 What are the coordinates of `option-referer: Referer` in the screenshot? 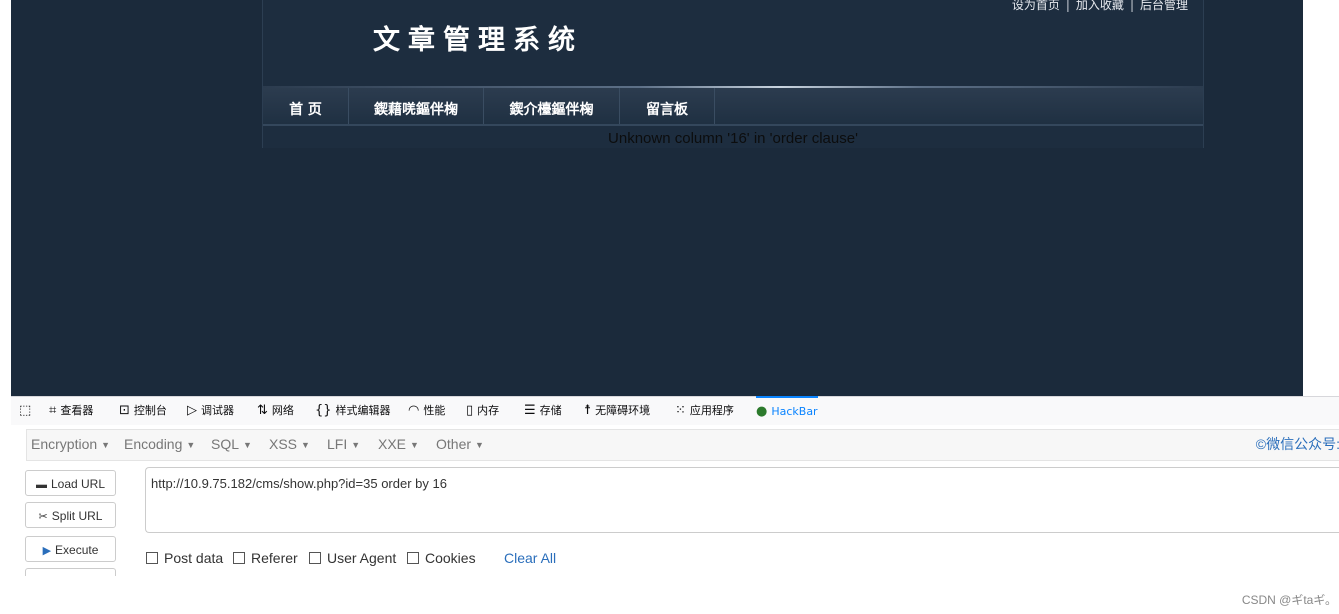 It's located at (265, 558).